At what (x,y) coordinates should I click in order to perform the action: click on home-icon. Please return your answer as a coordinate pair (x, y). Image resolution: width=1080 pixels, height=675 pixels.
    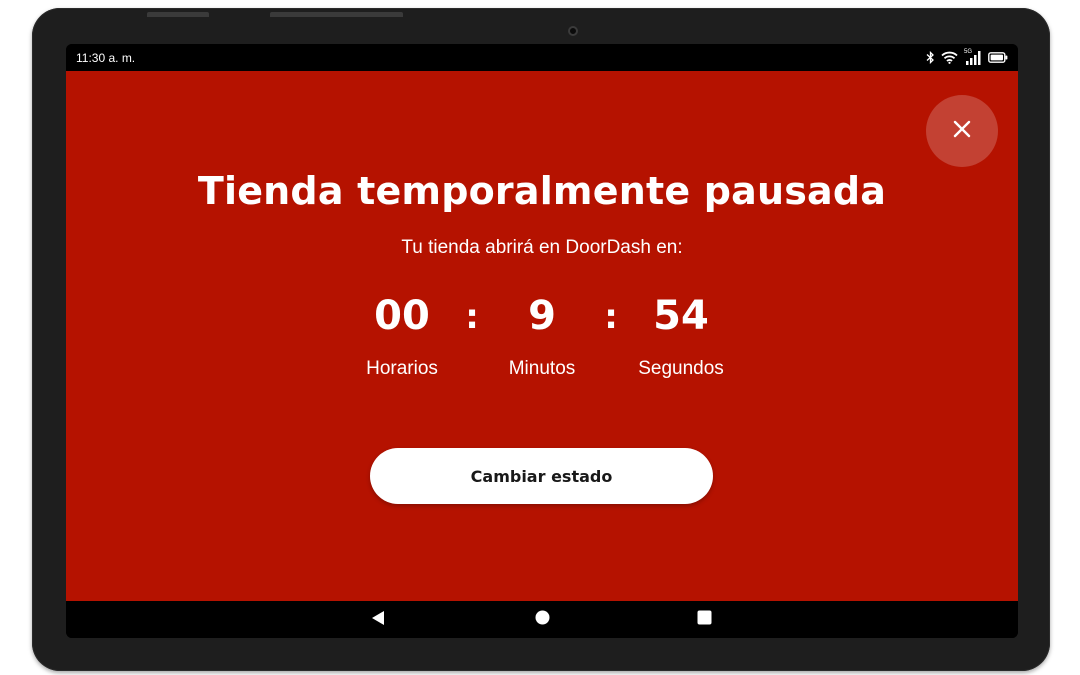
    Looking at the image, I should click on (542, 619).